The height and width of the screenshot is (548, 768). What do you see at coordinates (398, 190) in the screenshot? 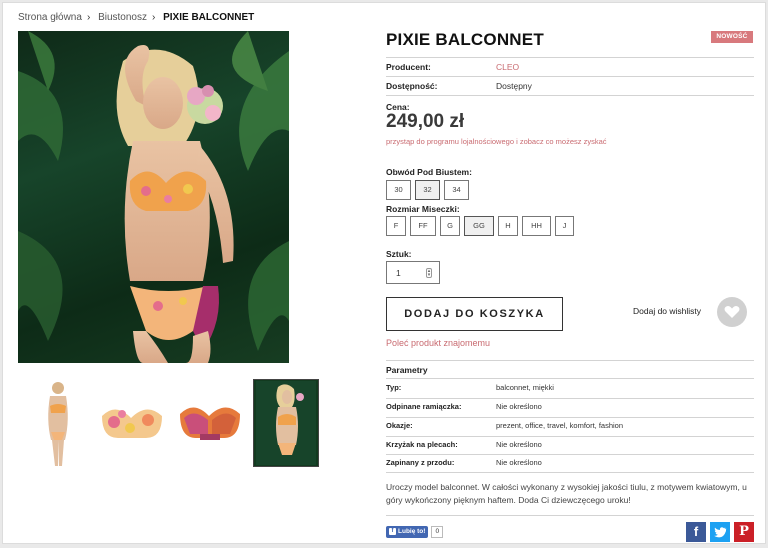
I see `band-option-30: 30` at bounding box center [398, 190].